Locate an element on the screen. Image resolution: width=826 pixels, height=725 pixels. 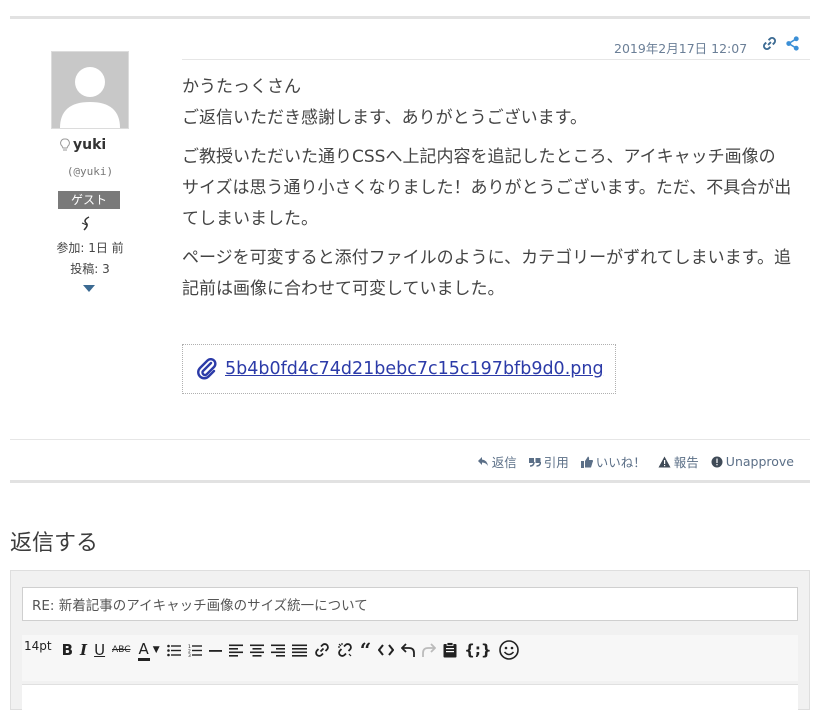
horizontal-rule-icon is located at coordinates (215, 650).